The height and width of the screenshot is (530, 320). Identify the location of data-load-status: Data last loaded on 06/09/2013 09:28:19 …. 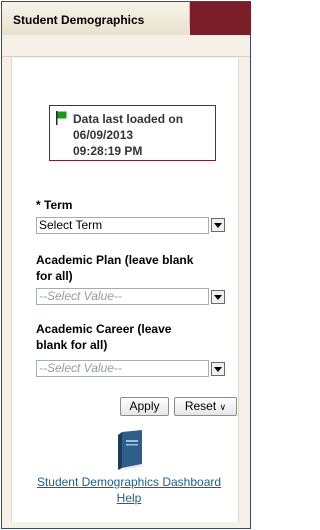
(132, 133).